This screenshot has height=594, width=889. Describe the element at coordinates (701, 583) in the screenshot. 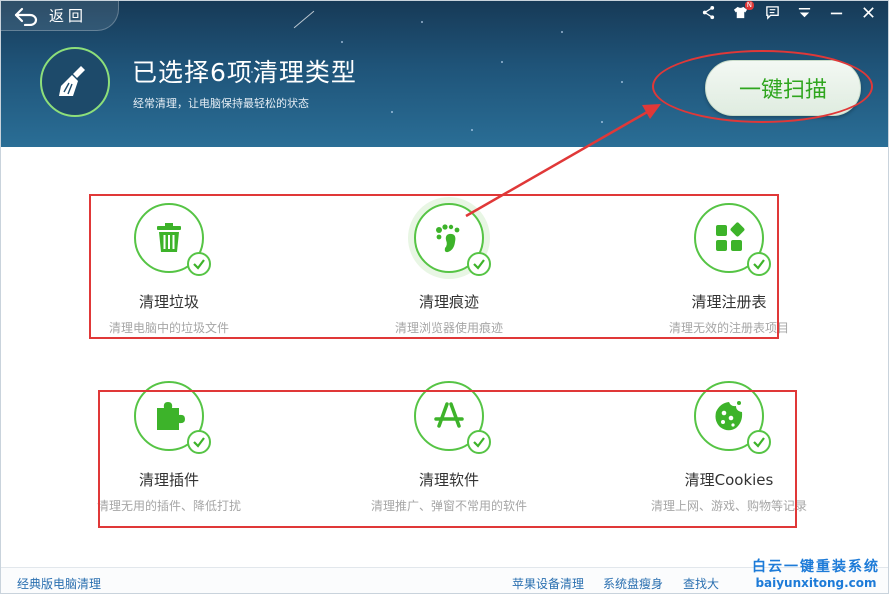

I see `find-large-files-link: 查找大` at that location.